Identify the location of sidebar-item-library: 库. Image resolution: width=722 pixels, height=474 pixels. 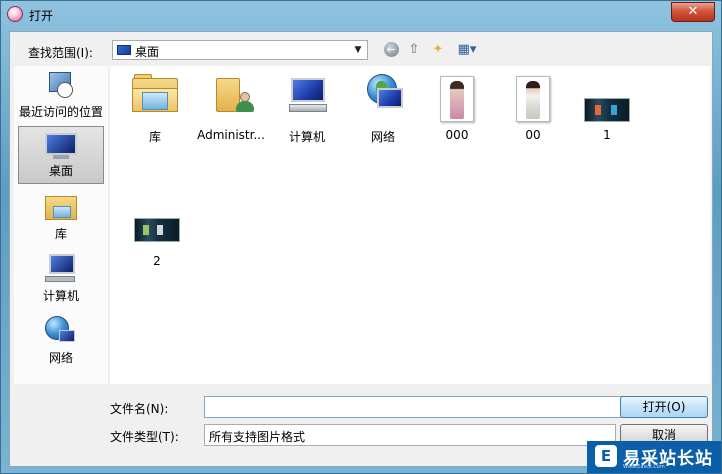
(61, 217).